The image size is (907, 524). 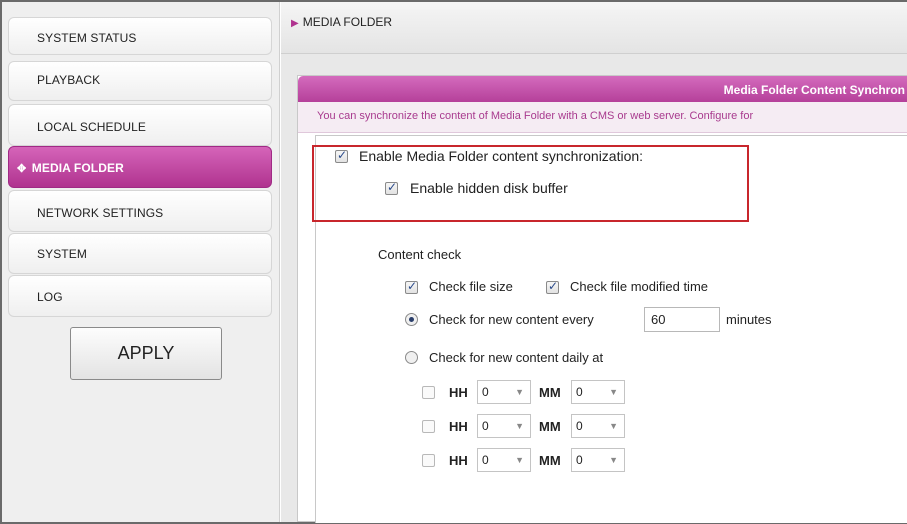 I want to click on interval-radio, so click(x=411, y=319).